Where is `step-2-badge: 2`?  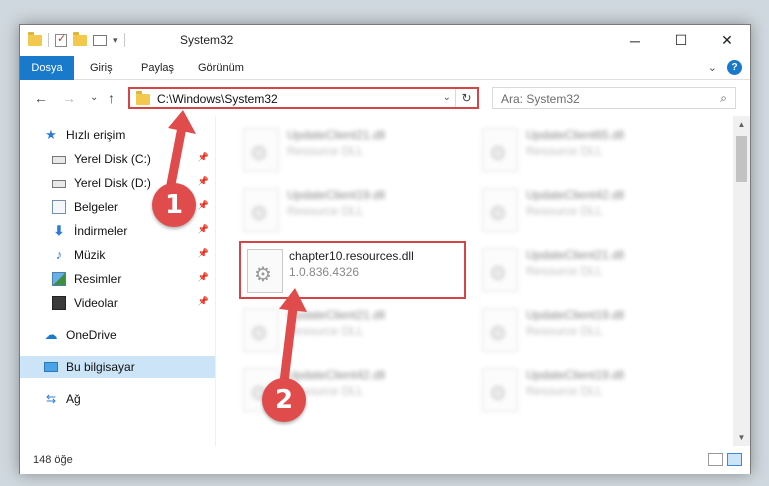
step-2-badge: 2 is located at coordinates (284, 400).